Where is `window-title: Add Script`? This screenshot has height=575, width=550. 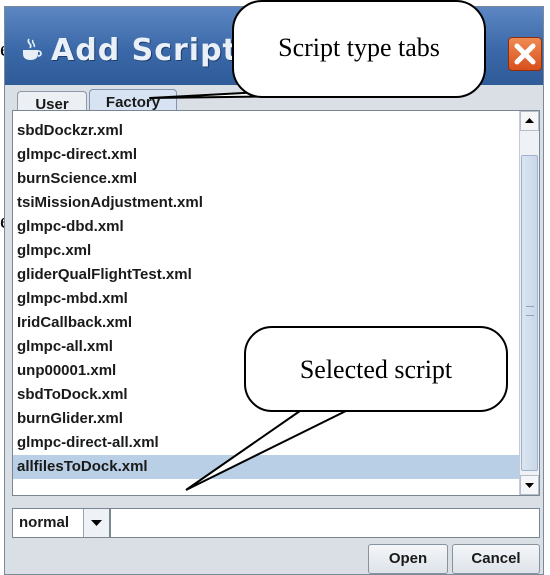
window-title: Add Script is located at coordinates (144, 50).